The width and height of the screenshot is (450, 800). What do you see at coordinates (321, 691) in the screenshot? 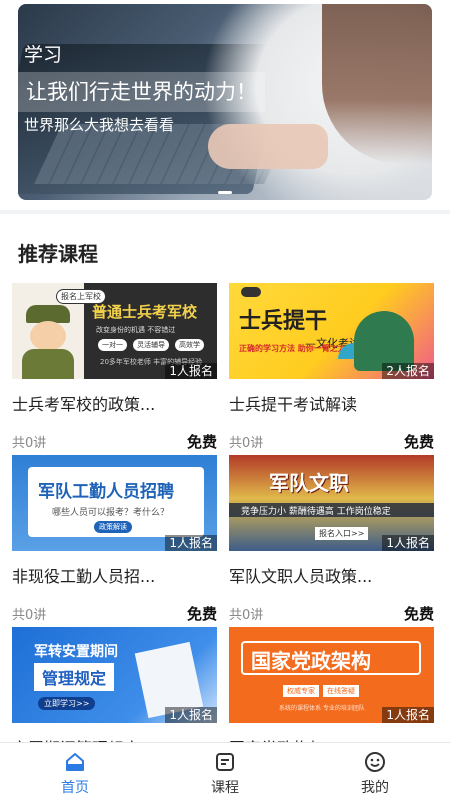
I see `thumb-tags: 权威专家 在线答疑` at bounding box center [321, 691].